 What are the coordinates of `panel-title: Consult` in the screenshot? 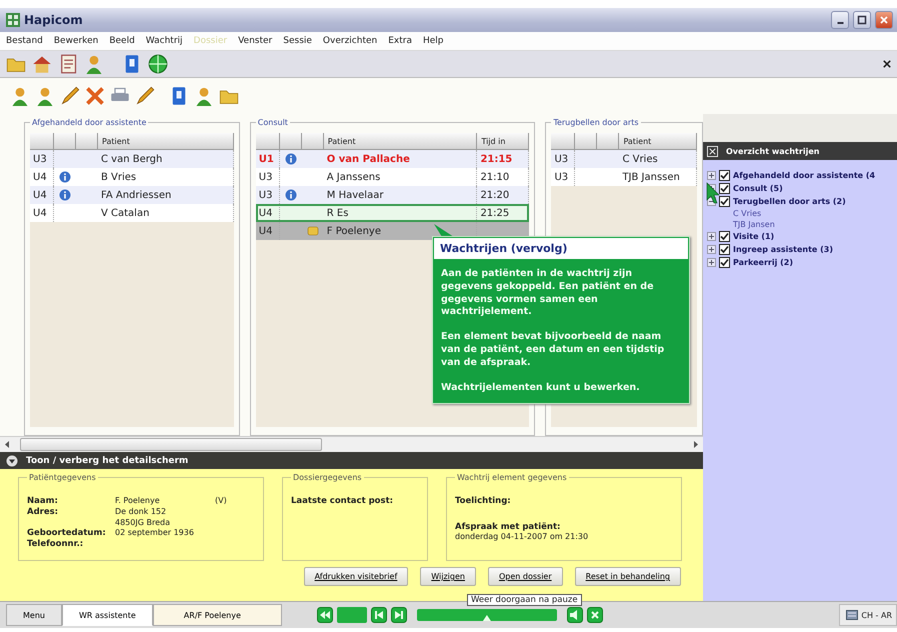 It's located at (272, 122).